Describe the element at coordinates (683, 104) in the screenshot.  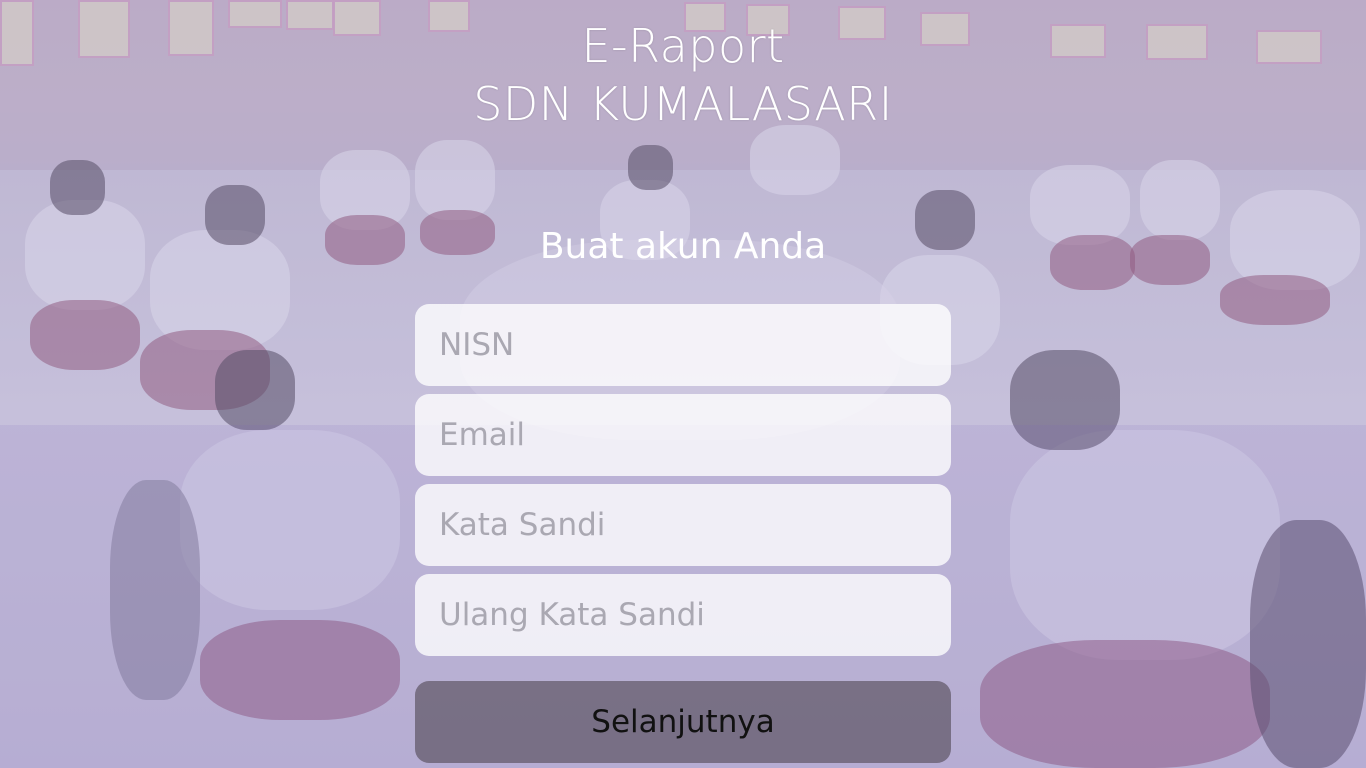
I see `school-name: SDN KUMALASARI` at that location.